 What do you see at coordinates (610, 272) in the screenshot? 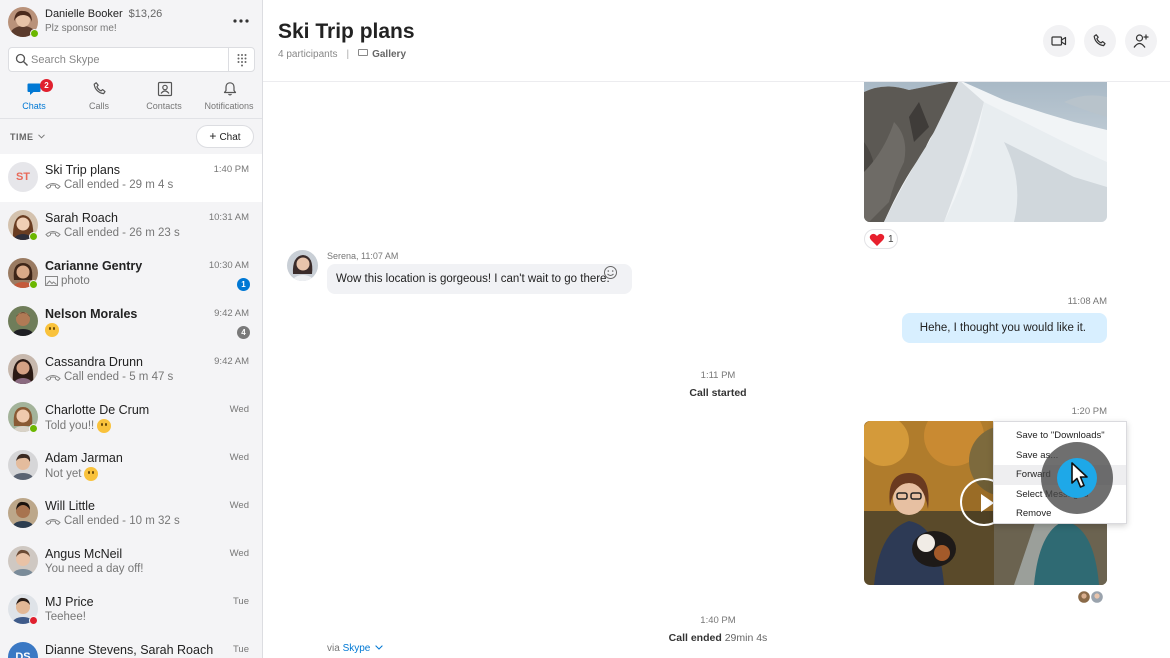
I see `add-reaction-button` at bounding box center [610, 272].